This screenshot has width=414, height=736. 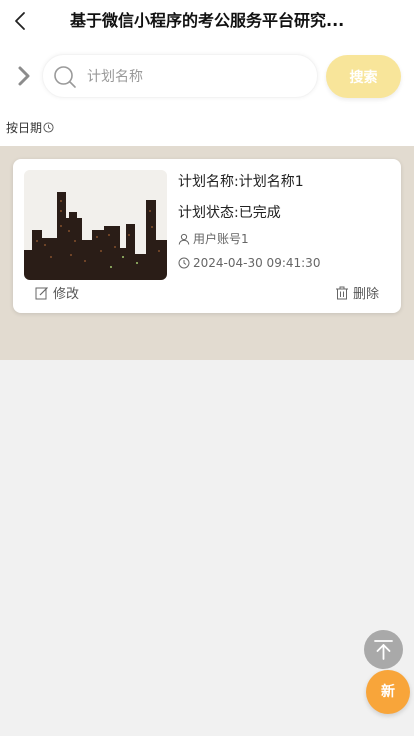 I want to click on new-plan-button: 新, so click(x=388, y=692).